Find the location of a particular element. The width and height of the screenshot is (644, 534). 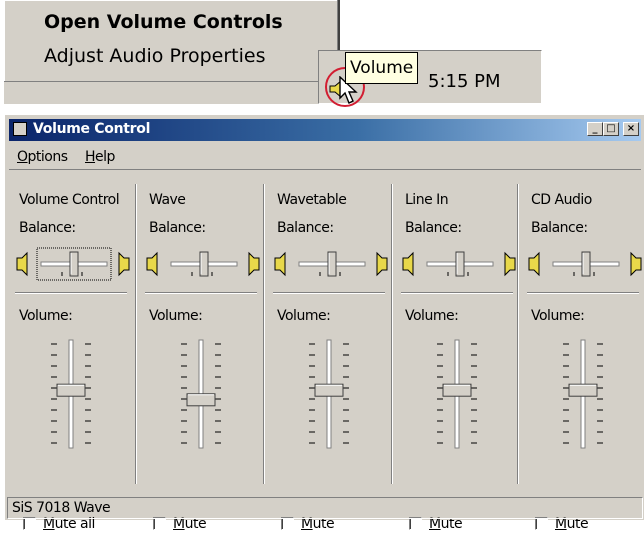

status-bar: SiS 7018 Wave is located at coordinates (325, 508).